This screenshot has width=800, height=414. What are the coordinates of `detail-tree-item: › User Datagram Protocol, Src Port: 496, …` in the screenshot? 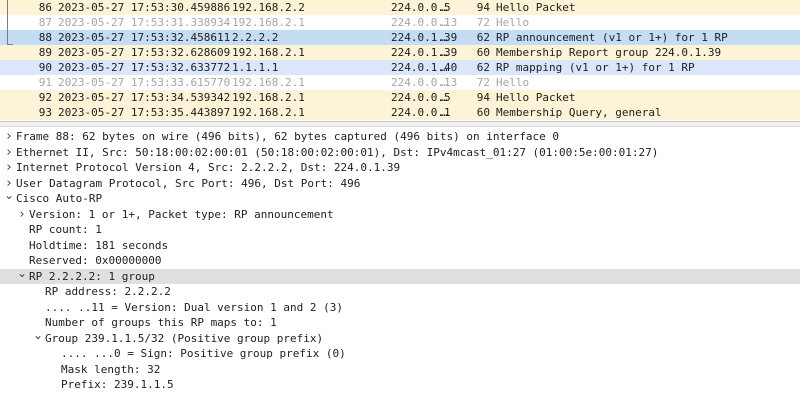 It's located at (400, 183).